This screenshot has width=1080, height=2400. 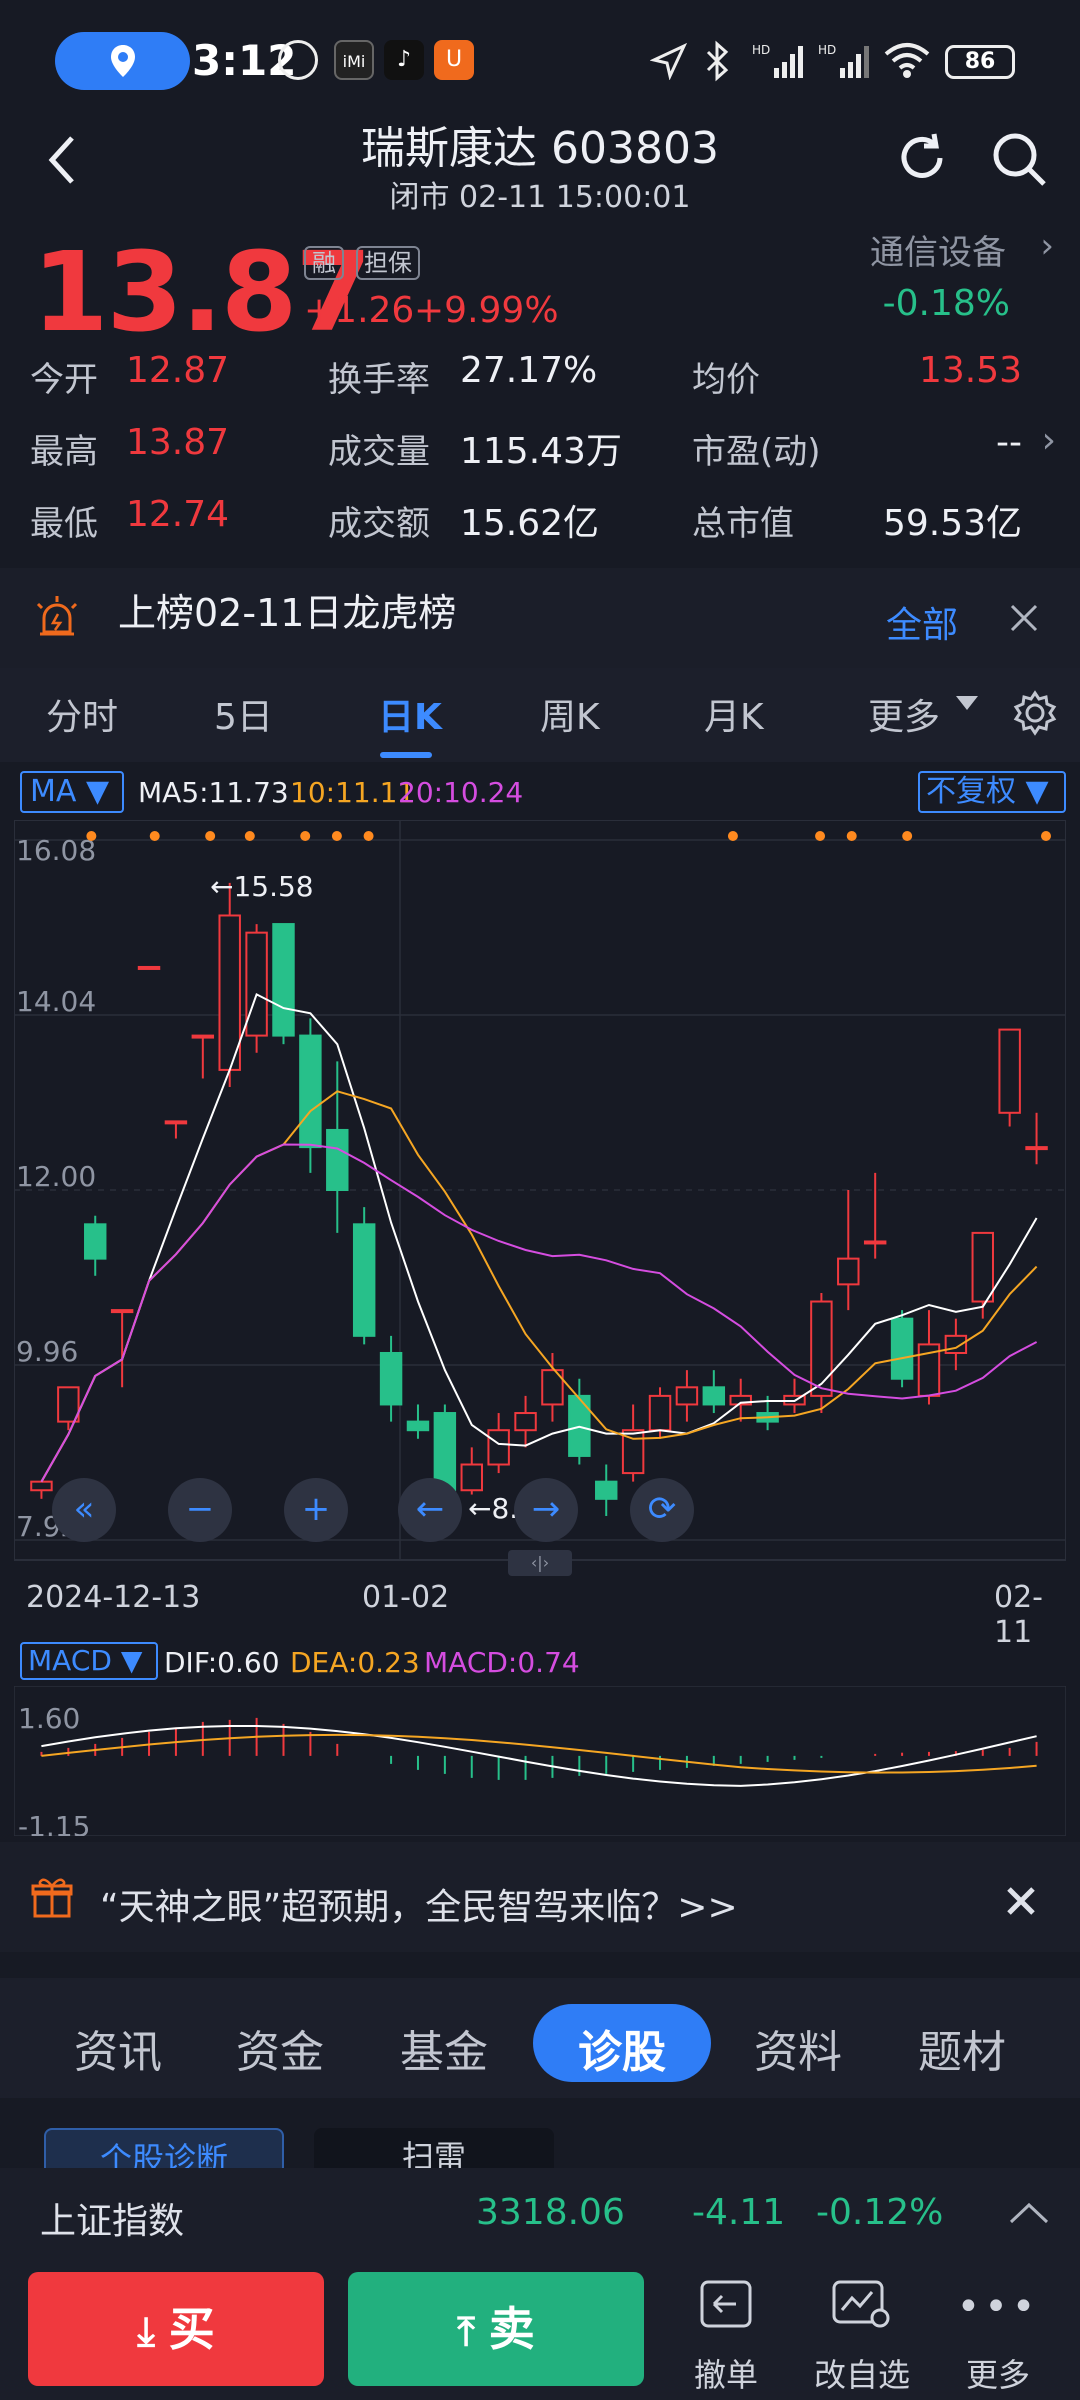 I want to click on chart-drag-handle: ‹|›, so click(x=540, y=1563).